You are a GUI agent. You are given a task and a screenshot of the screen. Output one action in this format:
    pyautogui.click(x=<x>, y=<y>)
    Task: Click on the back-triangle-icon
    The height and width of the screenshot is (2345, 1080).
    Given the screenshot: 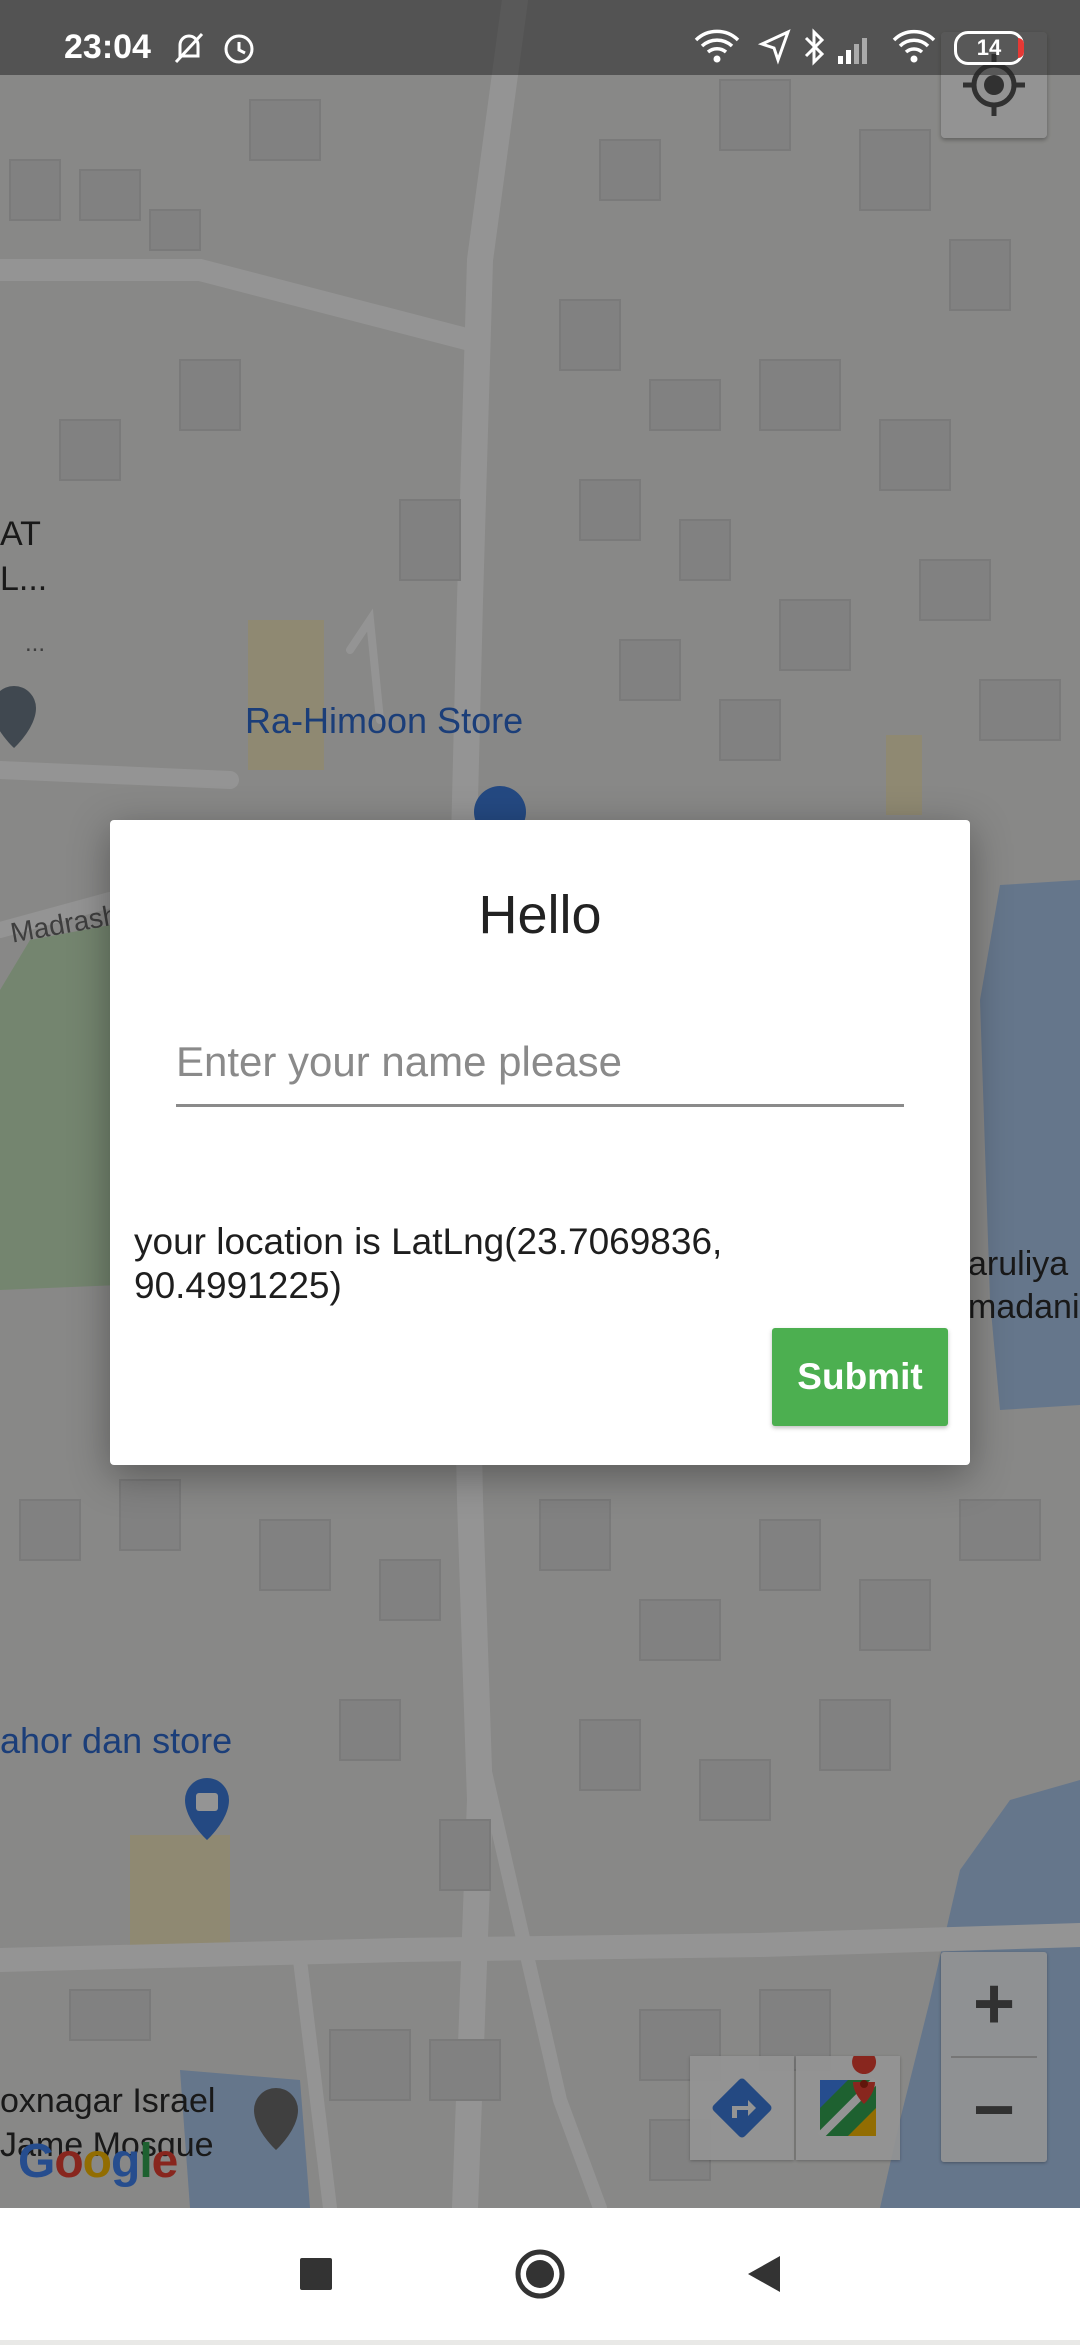 What is the action you would take?
    pyautogui.click(x=764, y=2274)
    